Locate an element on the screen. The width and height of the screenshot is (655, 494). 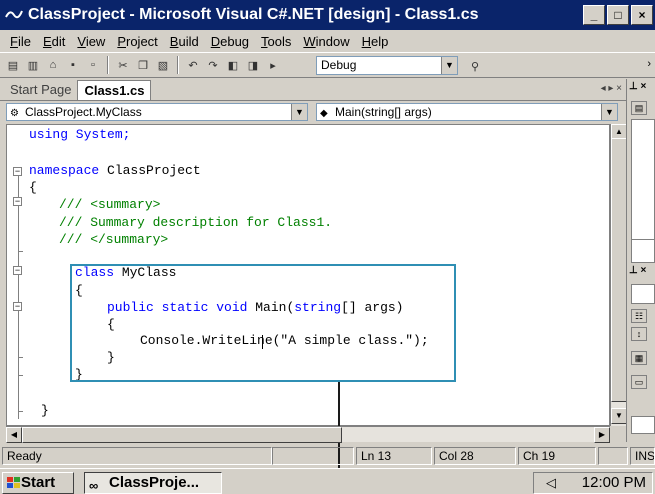
properties-grid is located at coordinates (643, 425).